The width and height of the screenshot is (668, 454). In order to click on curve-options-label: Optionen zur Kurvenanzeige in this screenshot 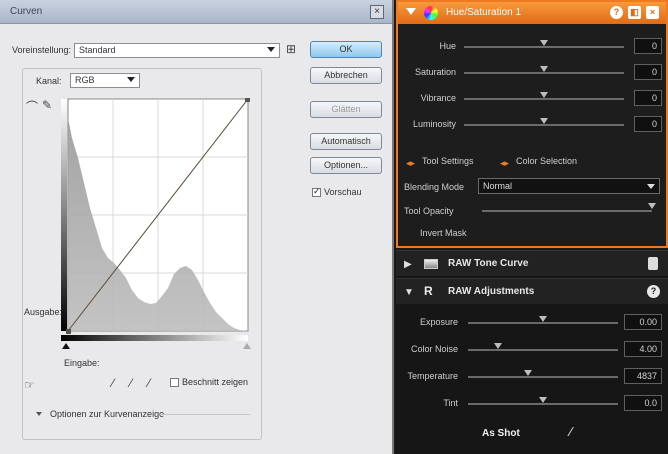, I will do `click(107, 414)`.